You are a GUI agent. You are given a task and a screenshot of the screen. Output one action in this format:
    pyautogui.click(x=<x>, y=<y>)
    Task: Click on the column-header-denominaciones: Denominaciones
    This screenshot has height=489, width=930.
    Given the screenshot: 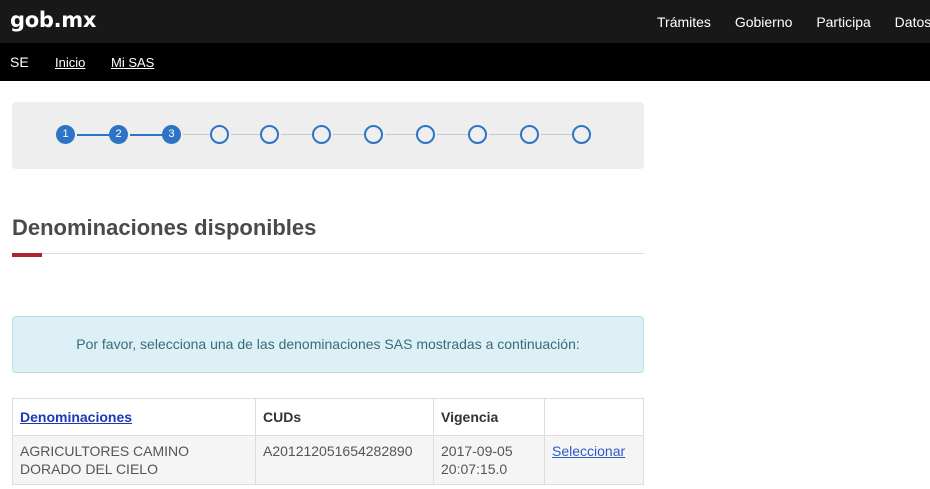 What is the action you would take?
    pyautogui.click(x=134, y=417)
    